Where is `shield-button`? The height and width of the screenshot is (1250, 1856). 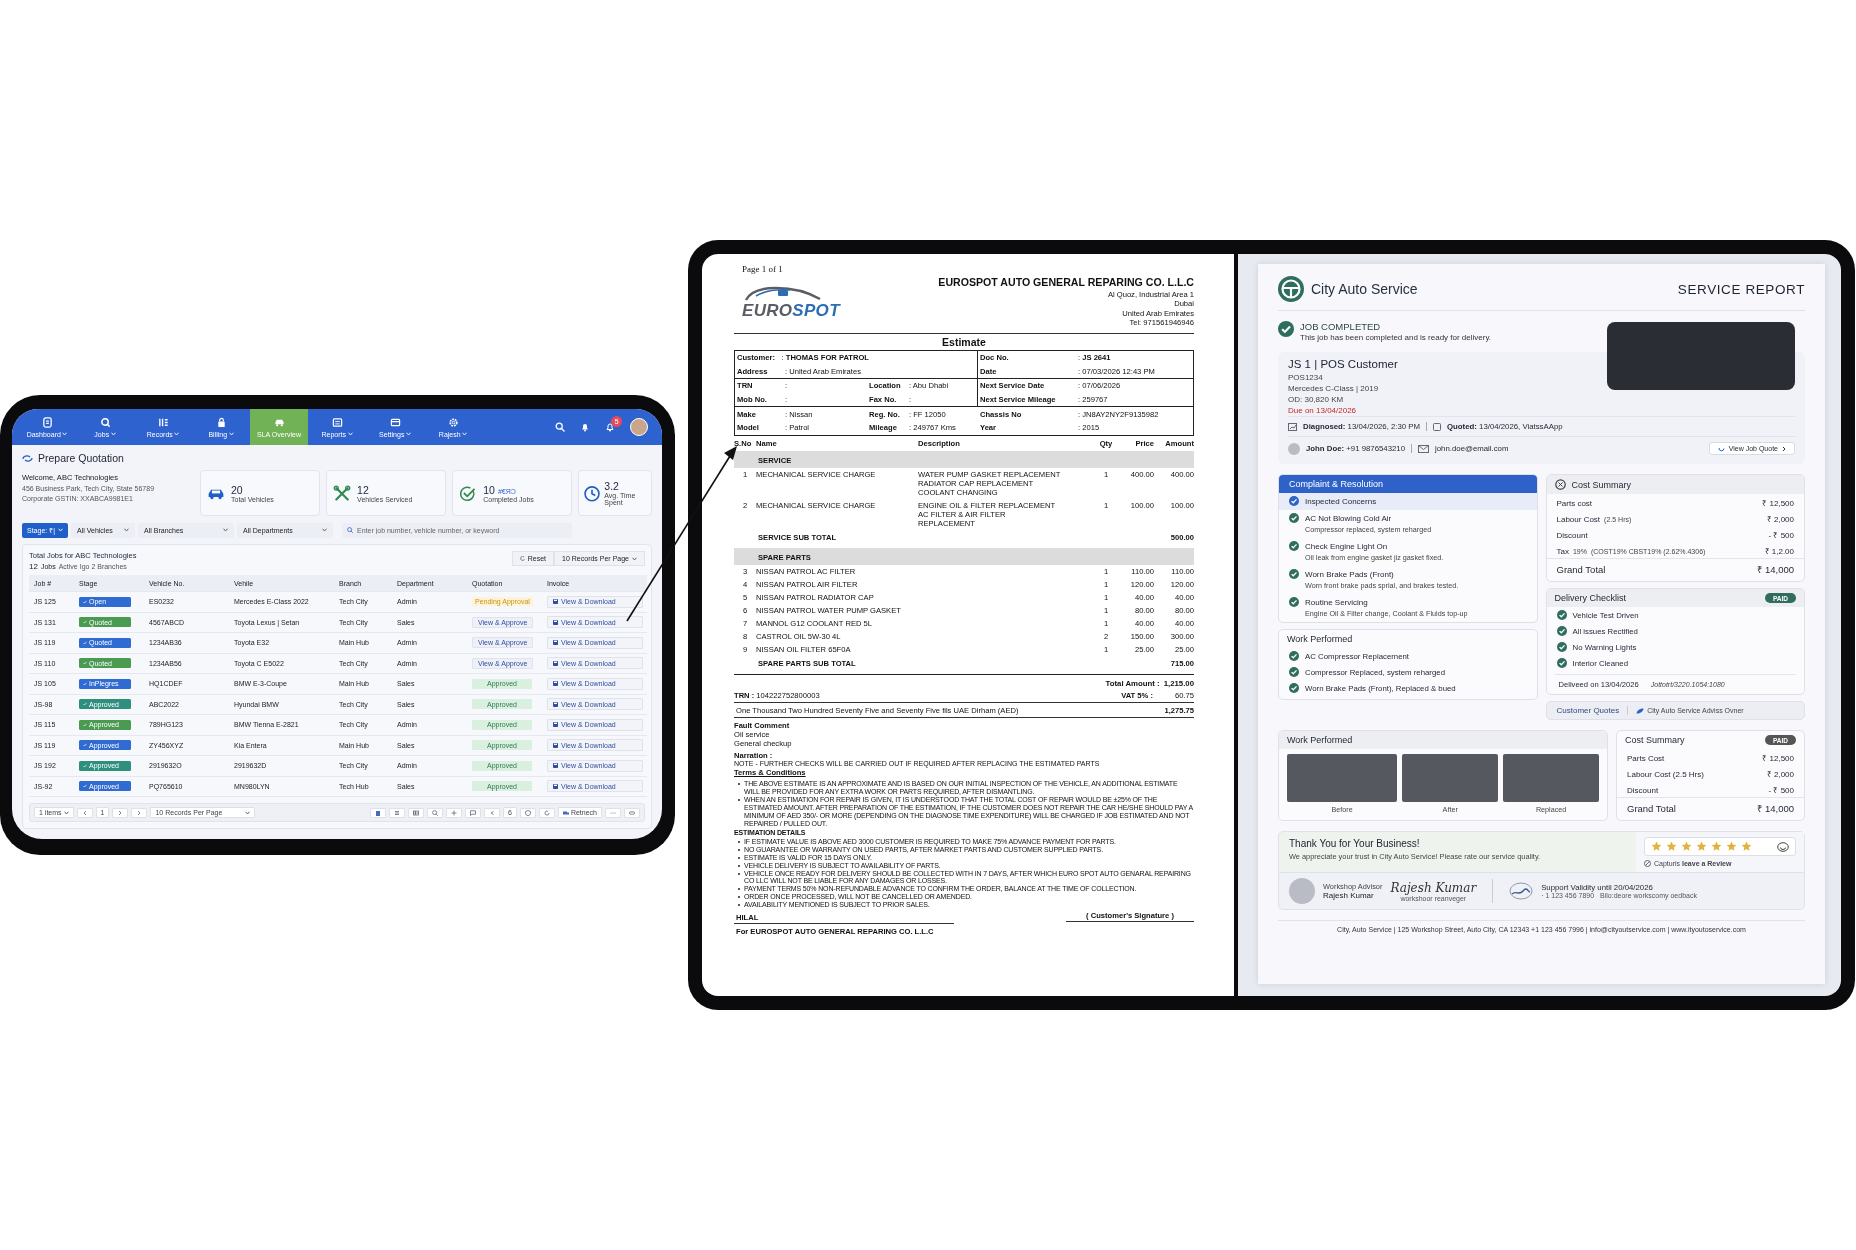
shield-button is located at coordinates (527, 812).